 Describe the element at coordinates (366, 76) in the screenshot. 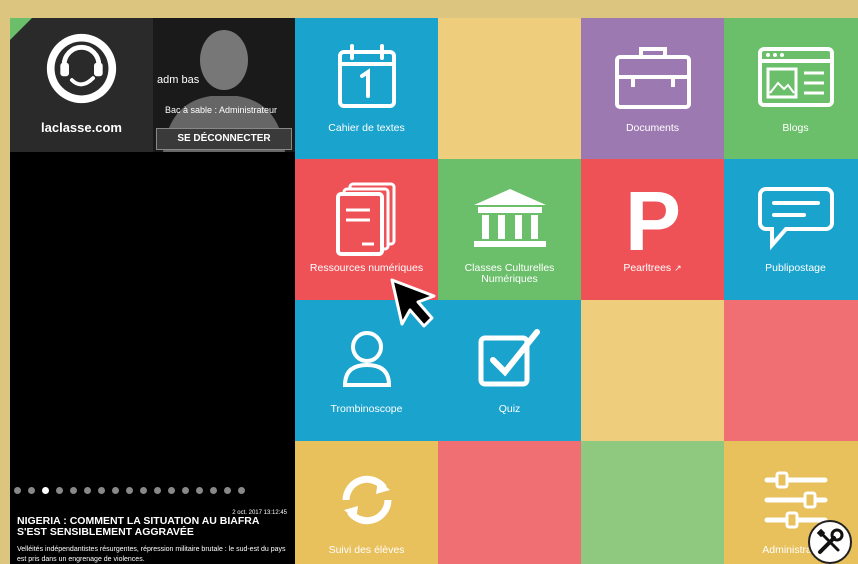

I see `calendar-icon` at that location.